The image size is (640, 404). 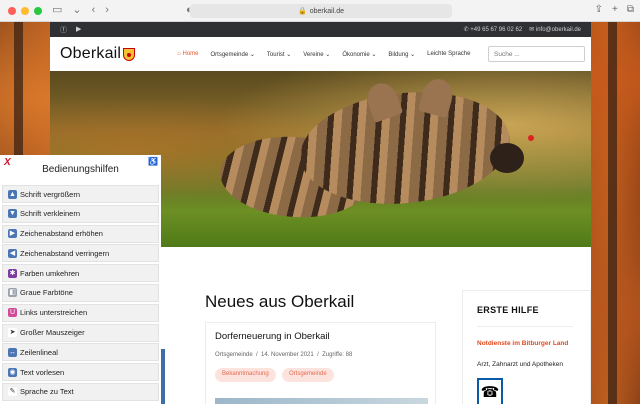 I want to click on option-speech-to-text: ✎ Sprache zu Text, so click(x=80, y=391).